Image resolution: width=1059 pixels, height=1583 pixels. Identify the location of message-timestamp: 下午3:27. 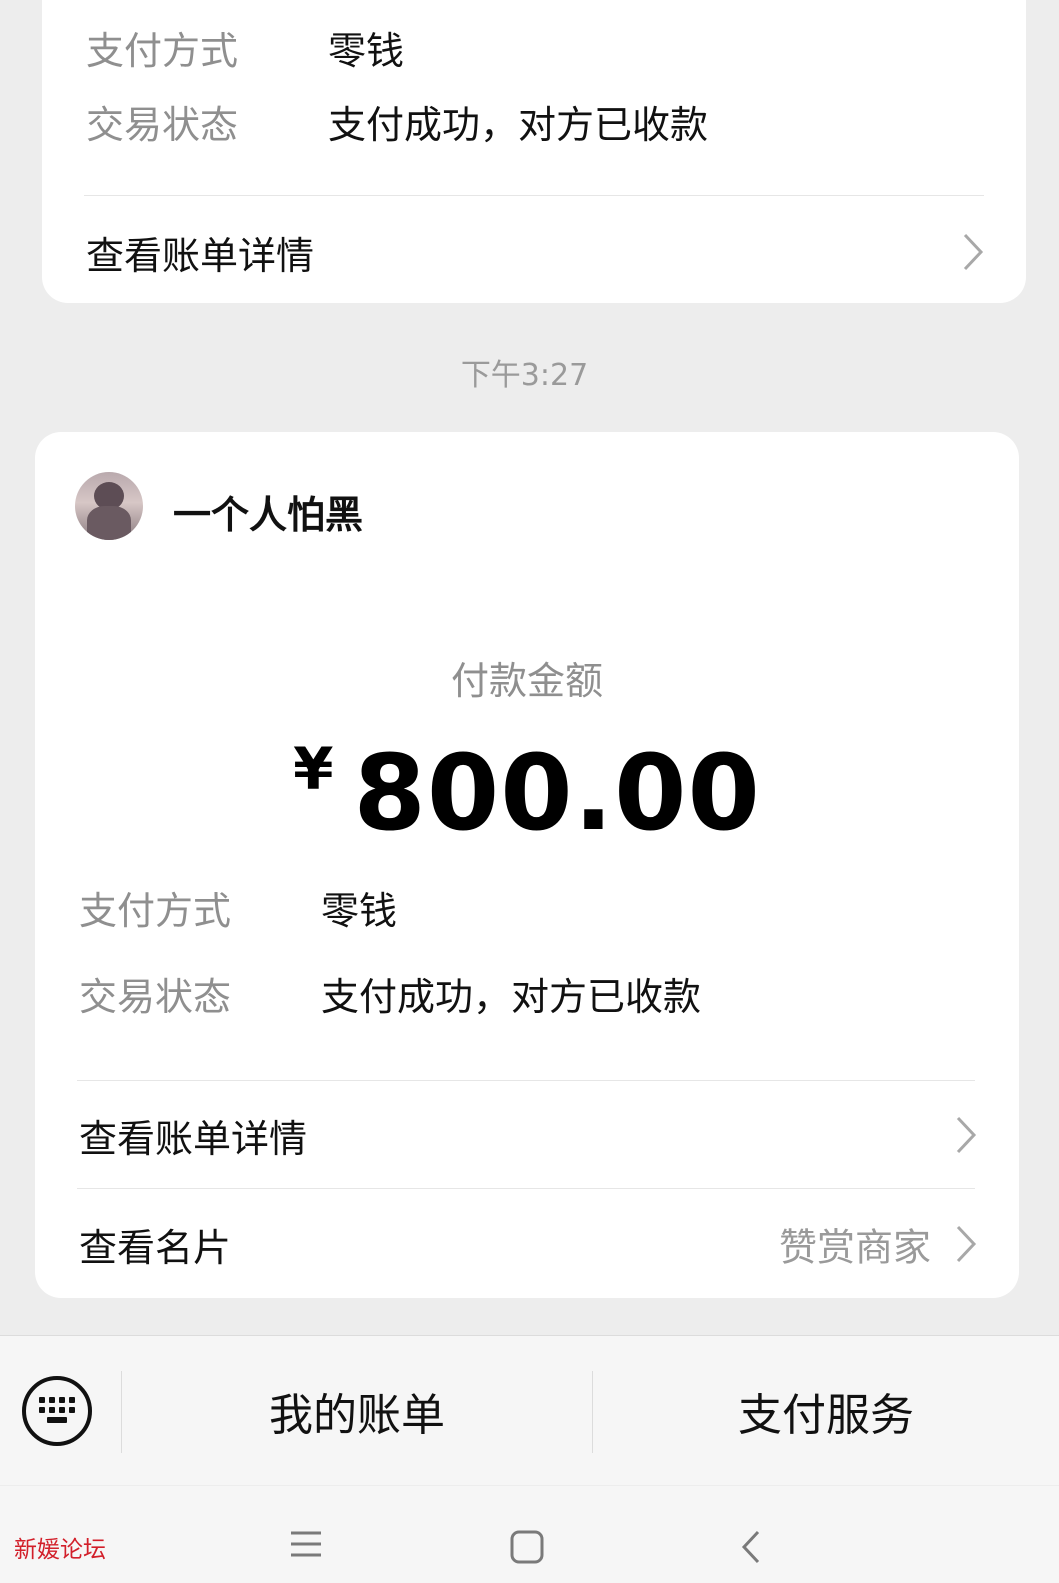
(524, 375).